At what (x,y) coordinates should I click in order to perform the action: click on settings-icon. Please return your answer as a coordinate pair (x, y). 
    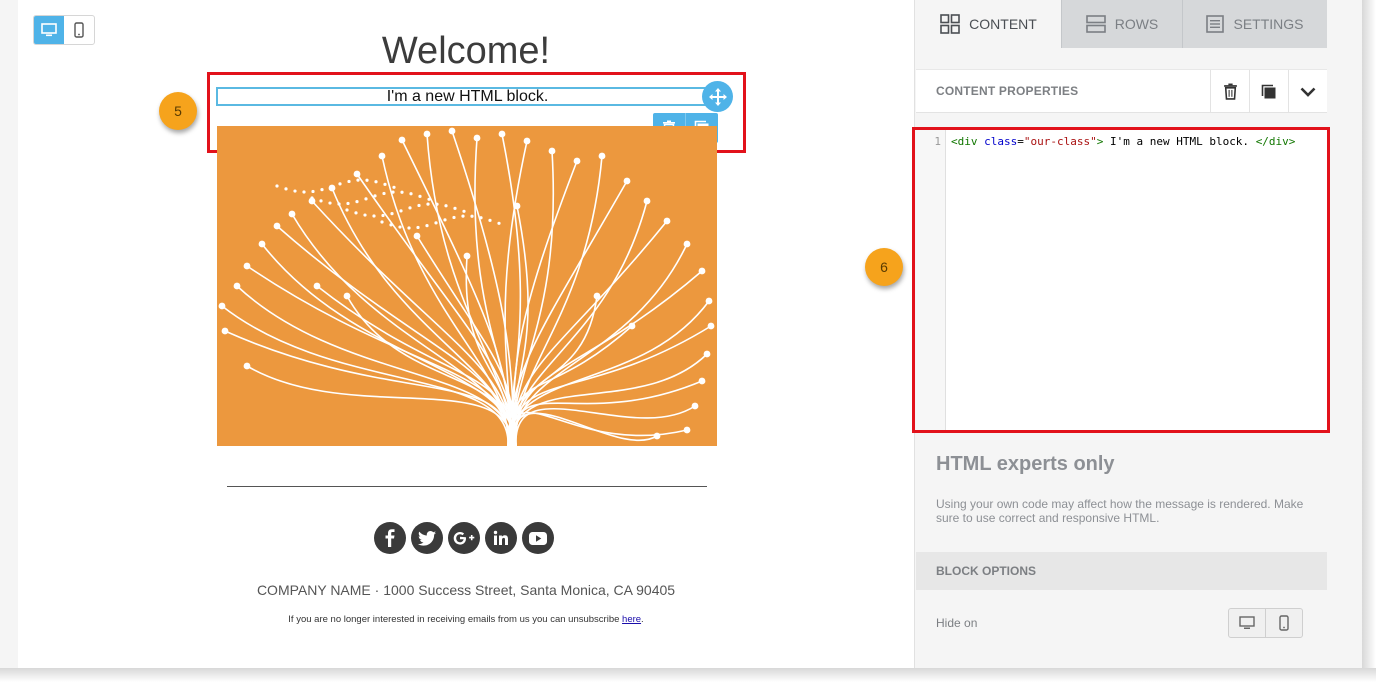
    Looking at the image, I should click on (1215, 24).